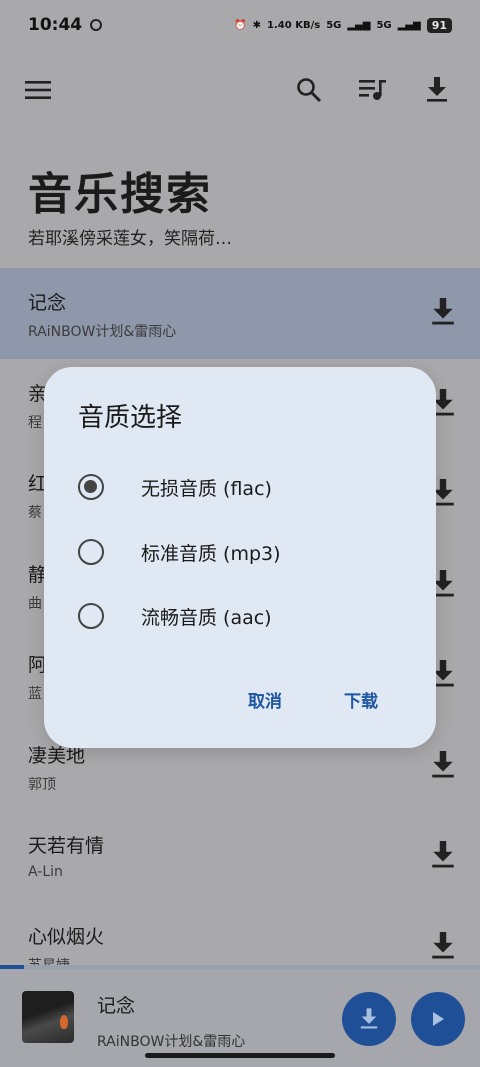 This screenshot has height=1067, width=480. I want to click on search-icon, so click(309, 90).